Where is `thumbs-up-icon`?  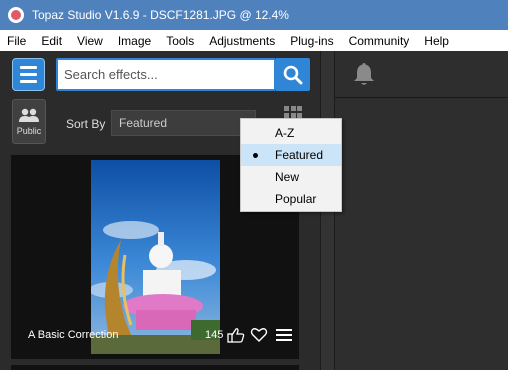
thumbs-up-icon is located at coordinates (236, 335).